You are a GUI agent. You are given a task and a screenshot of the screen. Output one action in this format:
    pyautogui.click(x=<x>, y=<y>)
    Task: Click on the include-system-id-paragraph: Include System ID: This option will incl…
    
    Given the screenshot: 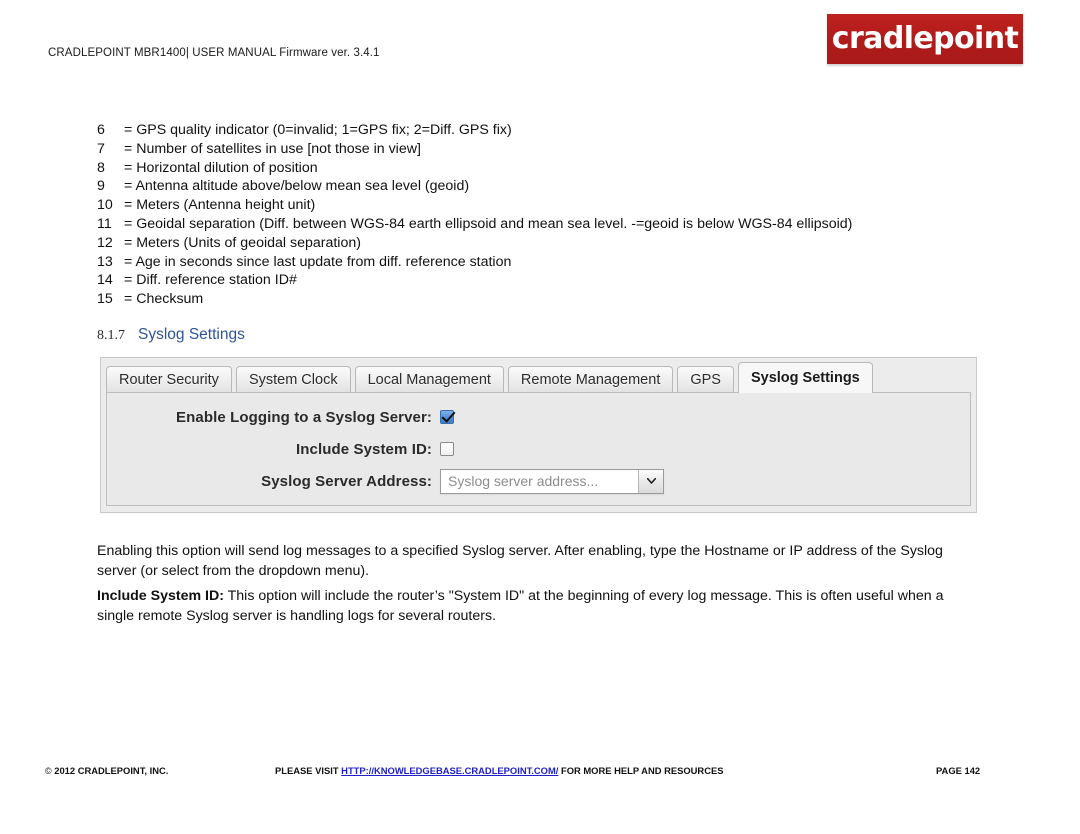 What is the action you would take?
    pyautogui.click(x=540, y=606)
    